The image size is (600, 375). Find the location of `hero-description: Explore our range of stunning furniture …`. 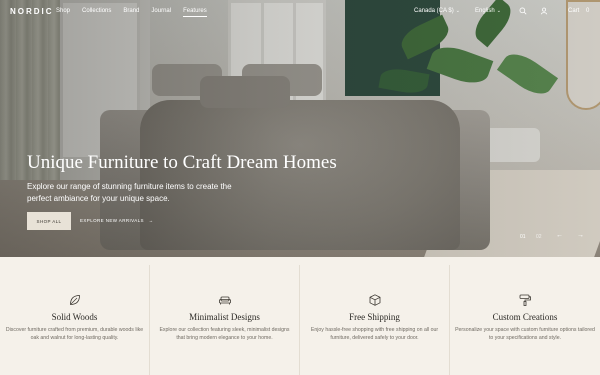

hero-description: Explore our range of stunning furniture … is located at coordinates (129, 192).